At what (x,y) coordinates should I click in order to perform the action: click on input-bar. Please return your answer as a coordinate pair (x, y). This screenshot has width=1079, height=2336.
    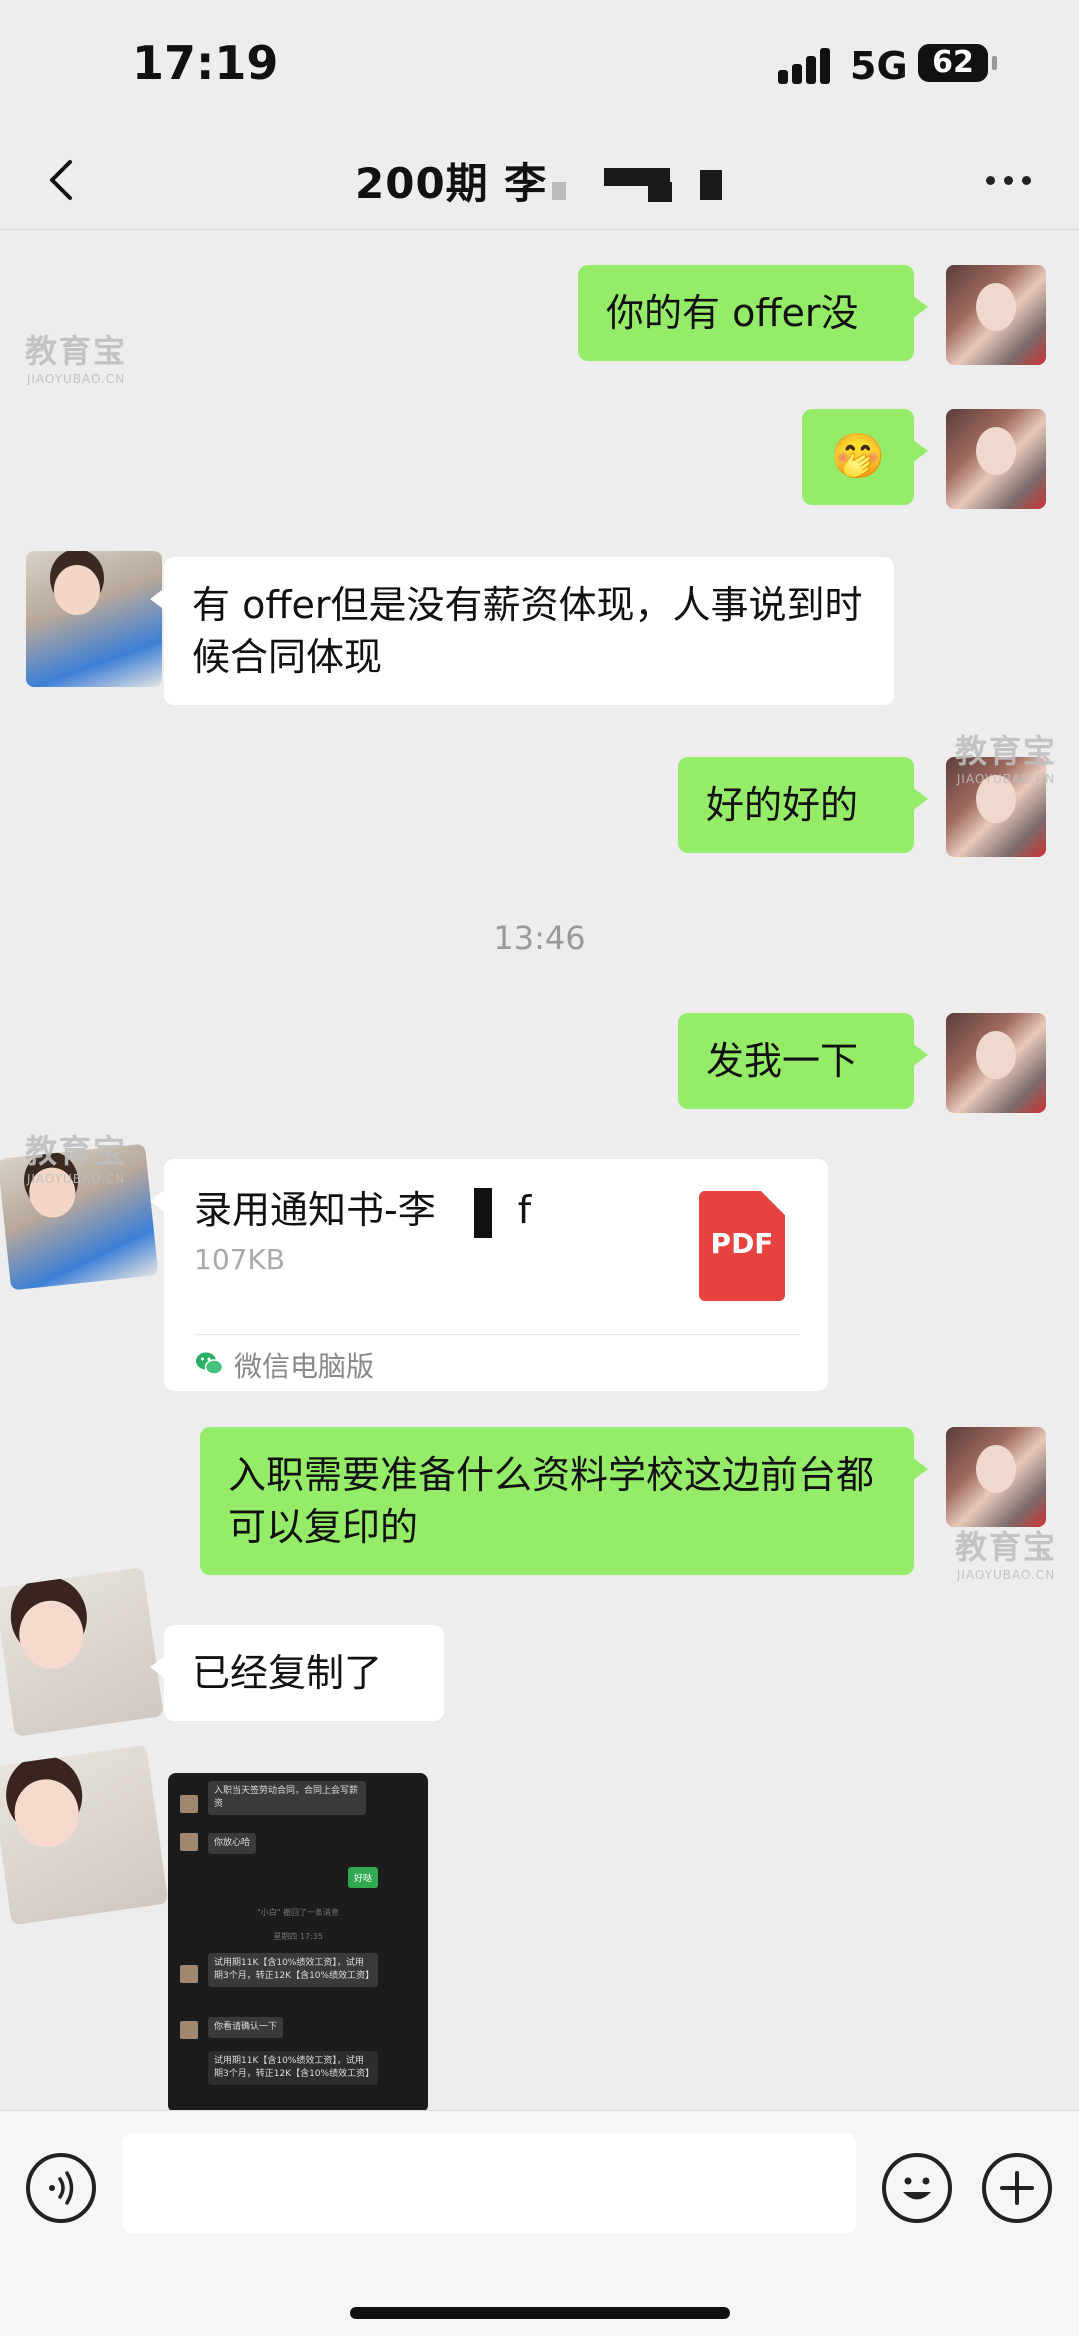
    Looking at the image, I should click on (539, 2223).